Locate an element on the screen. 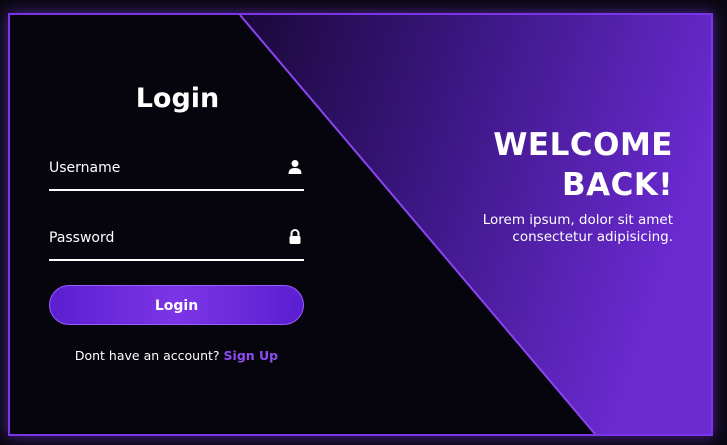 This screenshot has height=445, width=727. login-button: Login is located at coordinates (176, 305).